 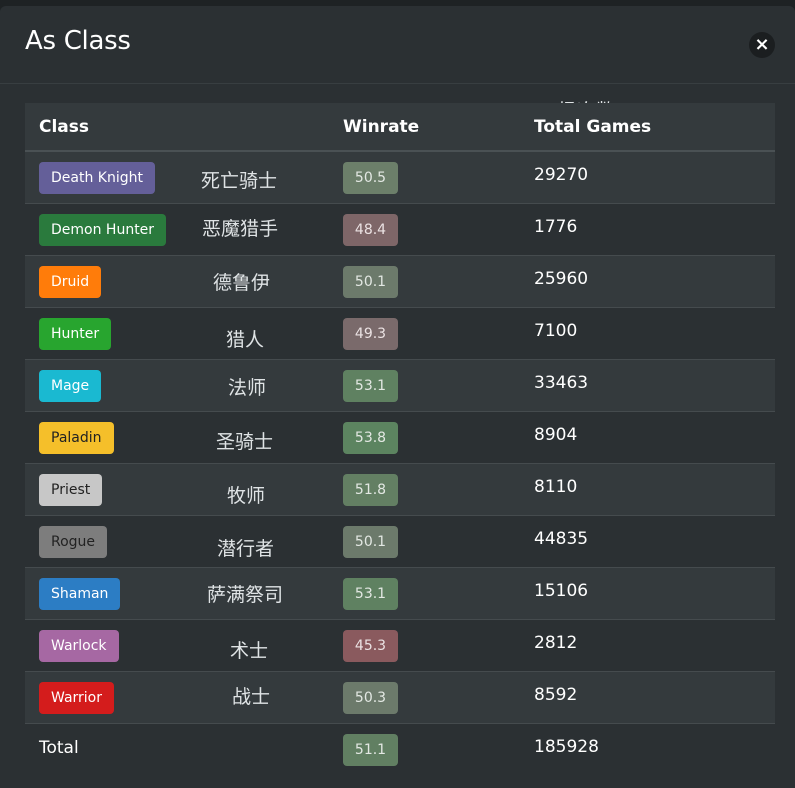 I want to click on table-row: Warrior 战士 50.3 8592, so click(x=400, y=698).